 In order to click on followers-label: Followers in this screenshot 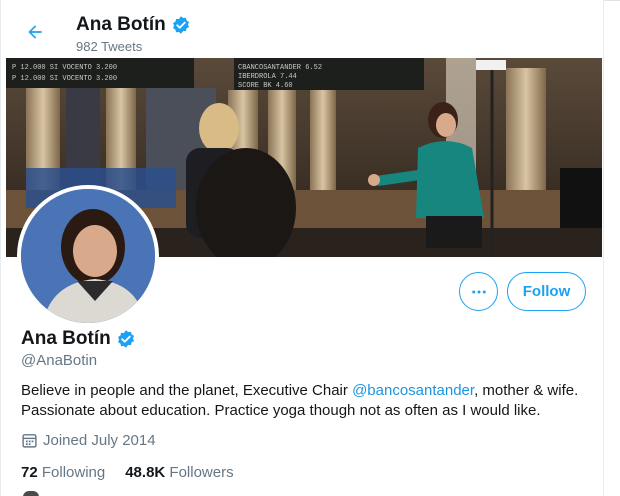, I will do `click(199, 472)`.